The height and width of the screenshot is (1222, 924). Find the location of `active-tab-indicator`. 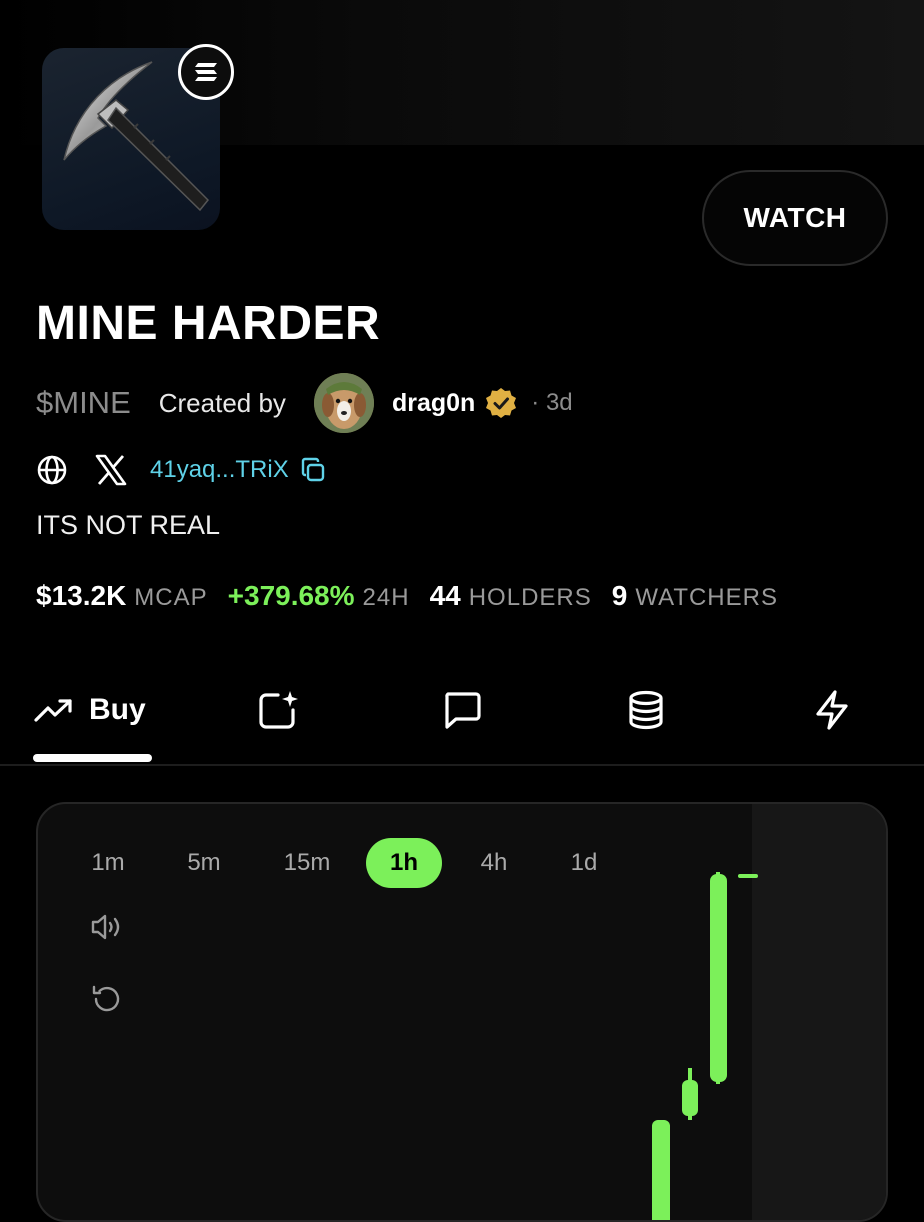

active-tab-indicator is located at coordinates (92, 758).